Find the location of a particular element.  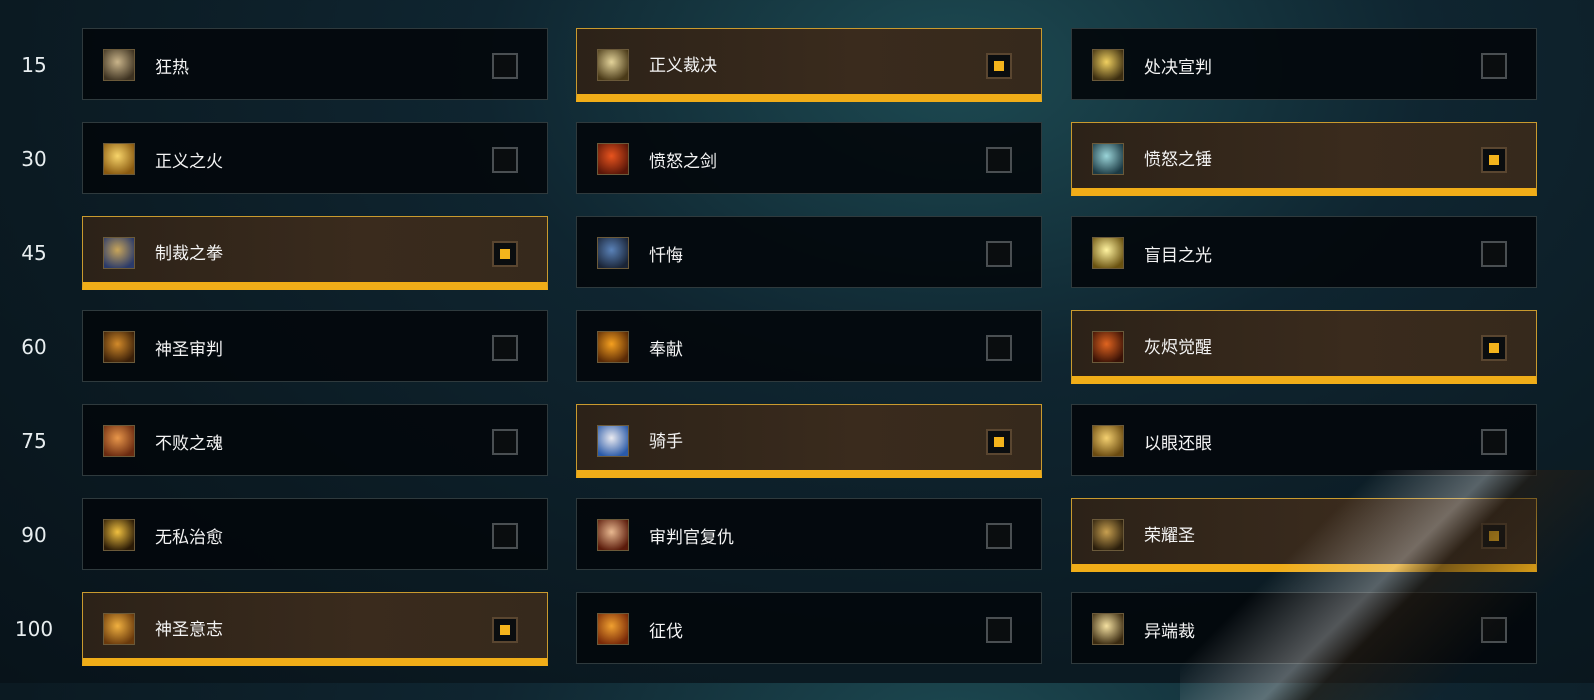

level-label: 90 is located at coordinates (34, 535).